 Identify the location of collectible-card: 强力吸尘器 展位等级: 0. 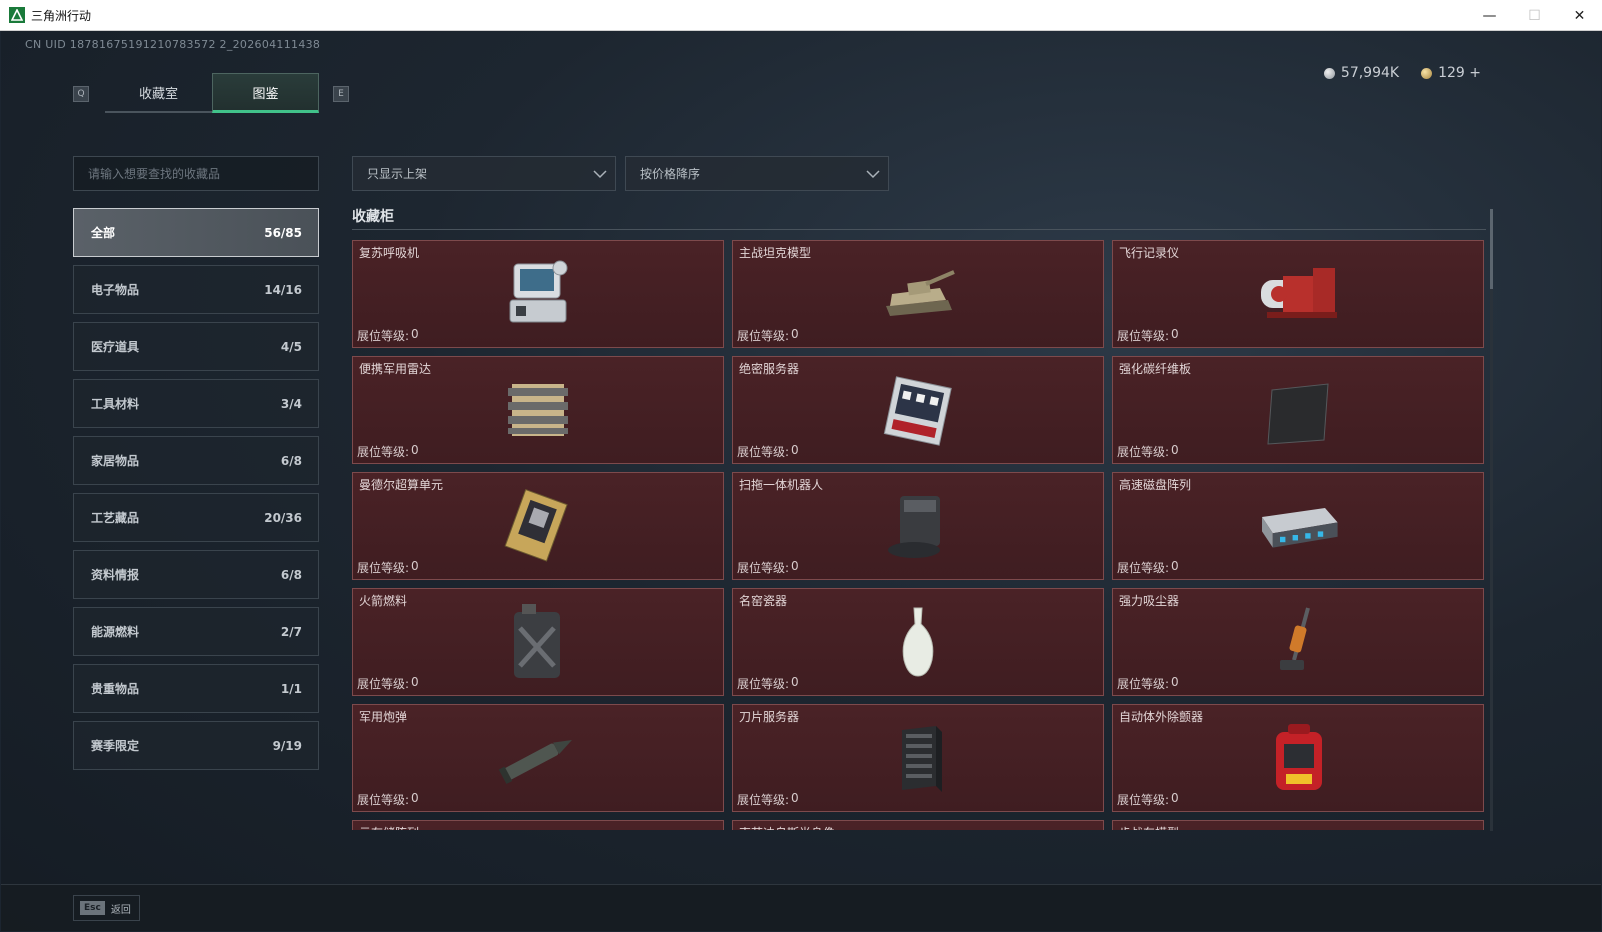
(1298, 642).